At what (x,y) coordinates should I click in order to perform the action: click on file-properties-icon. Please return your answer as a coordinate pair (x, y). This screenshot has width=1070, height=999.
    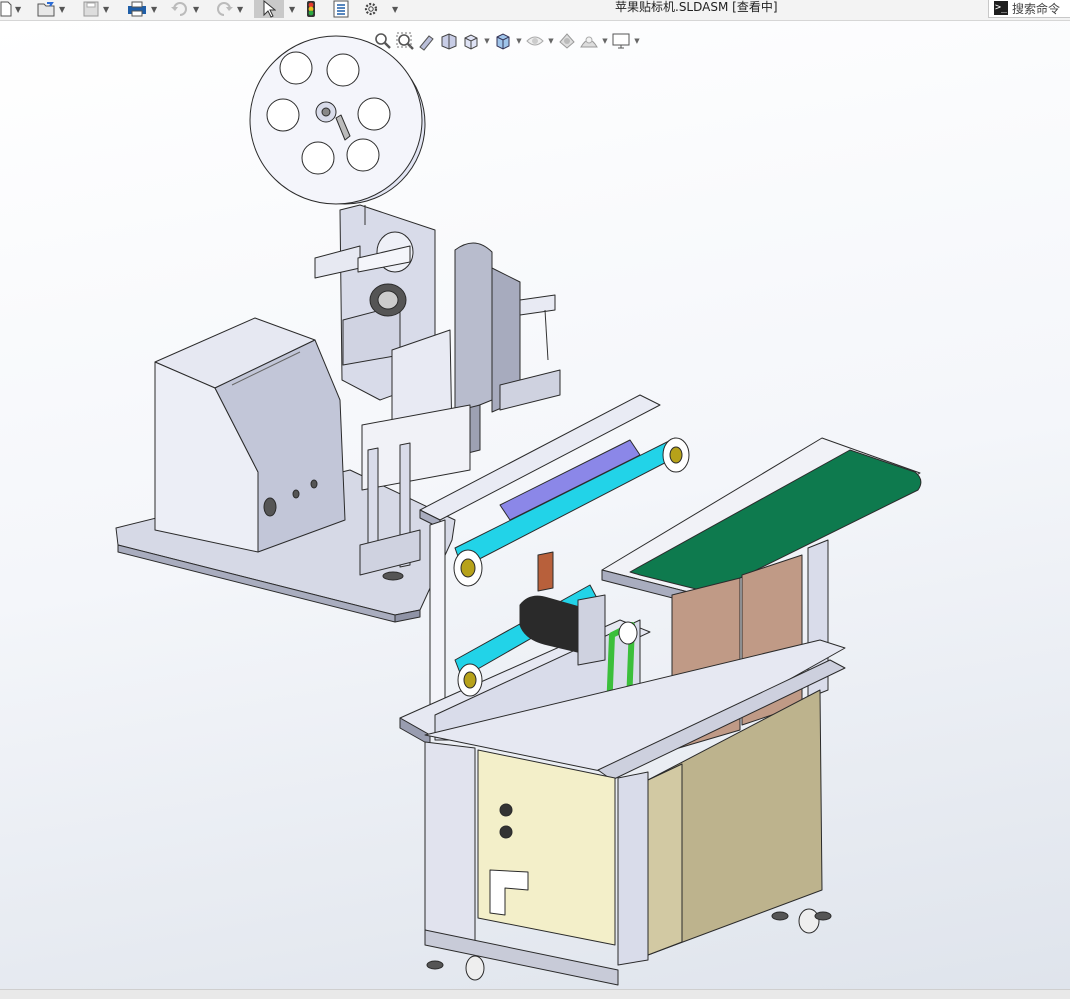
    Looking at the image, I should click on (341, 9).